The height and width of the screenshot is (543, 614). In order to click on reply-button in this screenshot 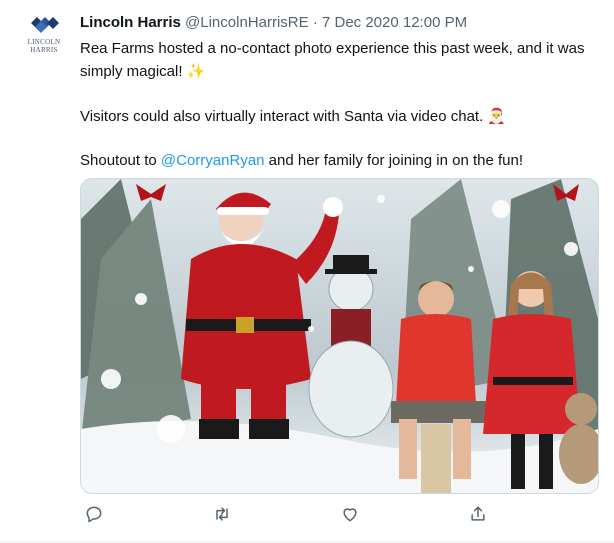, I will do `click(94, 514)`.